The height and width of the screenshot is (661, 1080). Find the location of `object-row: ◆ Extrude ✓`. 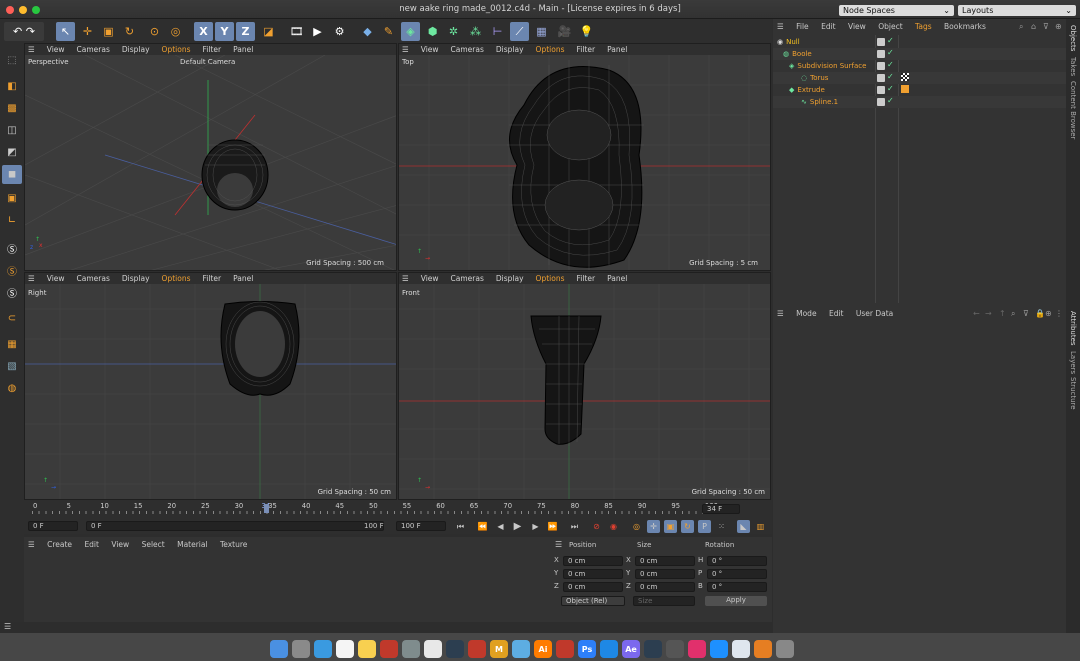

object-row: ◆ Extrude ✓ is located at coordinates (919, 90).